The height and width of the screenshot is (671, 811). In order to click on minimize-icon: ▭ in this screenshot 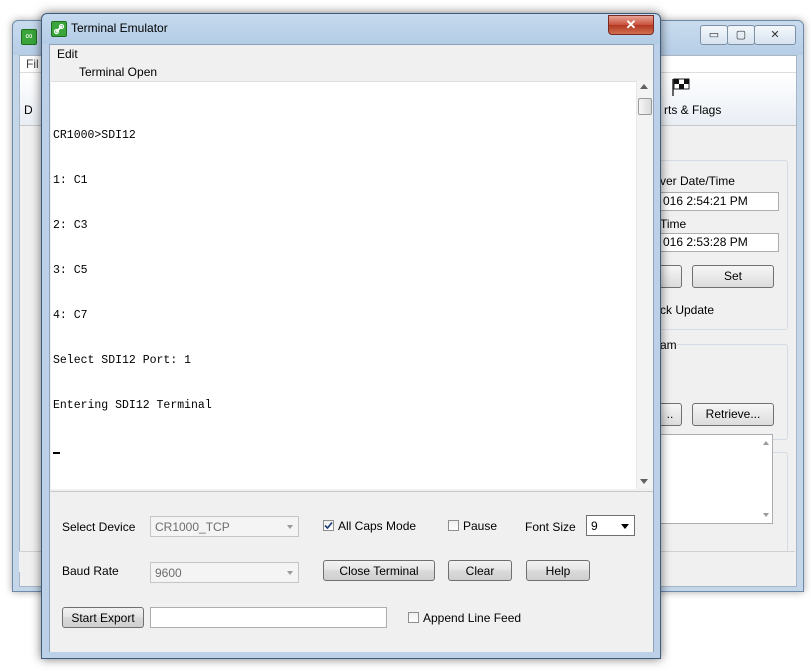, I will do `click(714, 35)`.